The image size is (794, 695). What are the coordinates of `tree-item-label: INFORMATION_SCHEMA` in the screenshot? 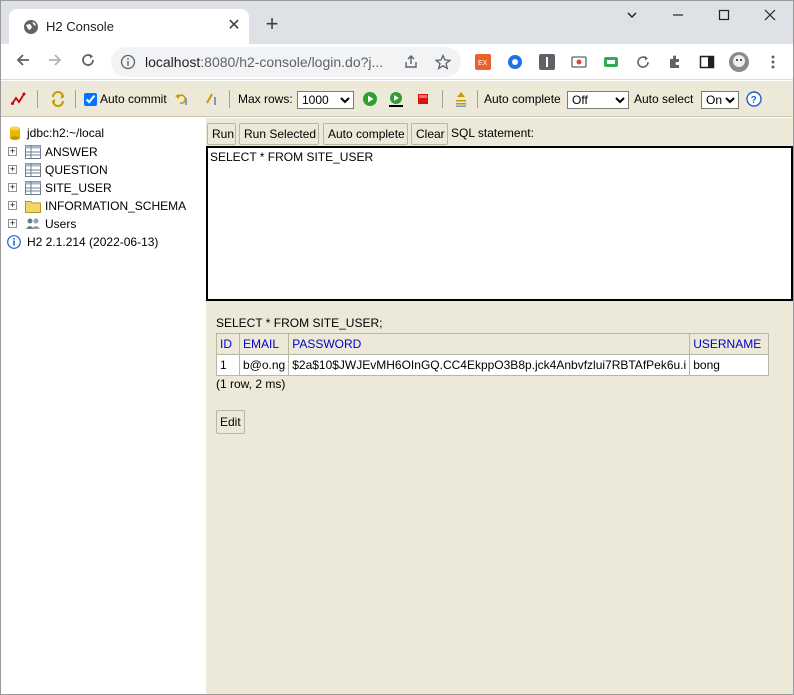 It's located at (116, 206).